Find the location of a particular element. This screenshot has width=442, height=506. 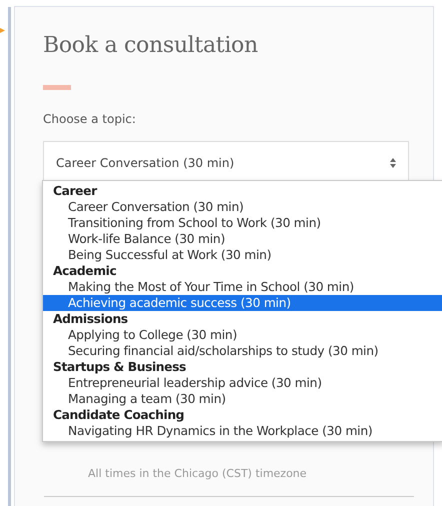

dropdown-option: Making the Most of Your Time in School (30 min) is located at coordinates (242, 287).